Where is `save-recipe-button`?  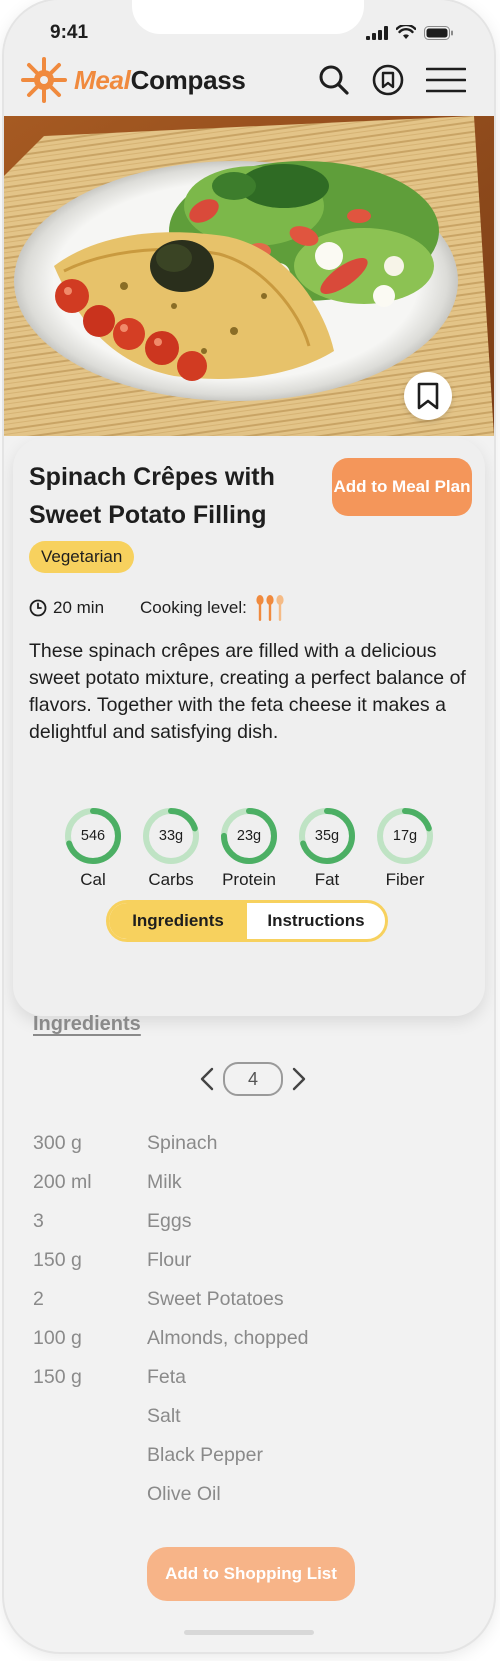 save-recipe-button is located at coordinates (428, 396).